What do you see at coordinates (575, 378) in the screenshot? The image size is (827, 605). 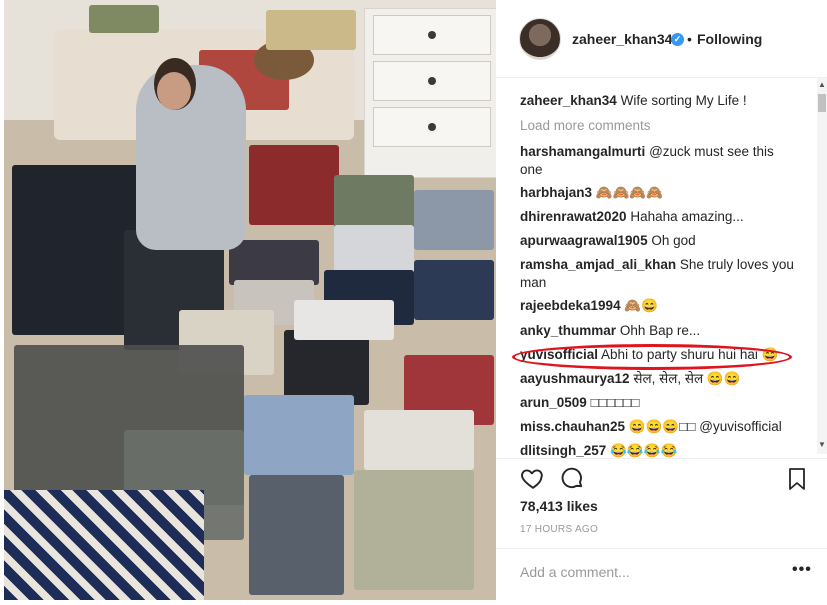 I see `comment-username: aayushmaurya12` at bounding box center [575, 378].